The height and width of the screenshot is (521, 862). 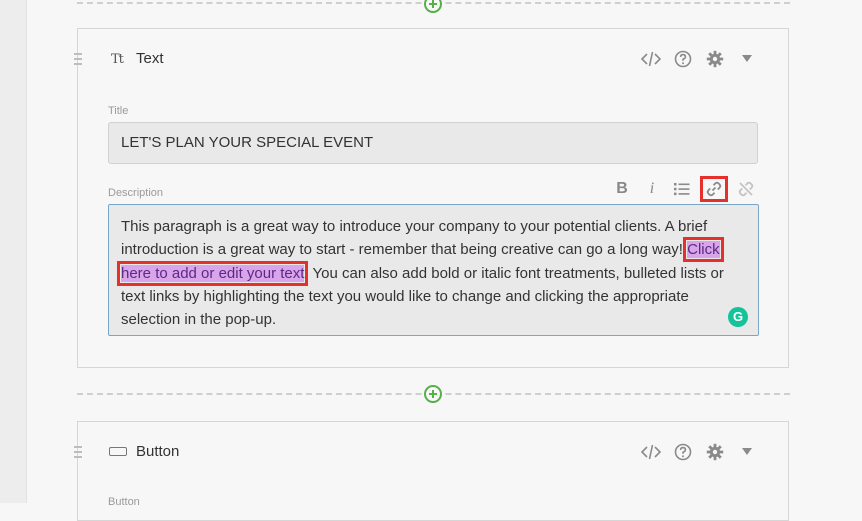 What do you see at coordinates (714, 189) in the screenshot?
I see `link-icon` at bounding box center [714, 189].